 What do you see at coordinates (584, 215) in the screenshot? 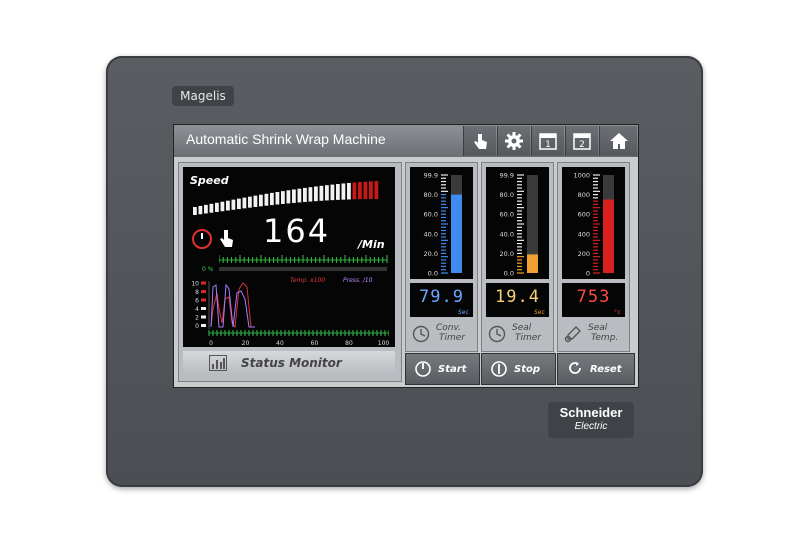
I see `gauge-tick-label: 600` at bounding box center [584, 215].